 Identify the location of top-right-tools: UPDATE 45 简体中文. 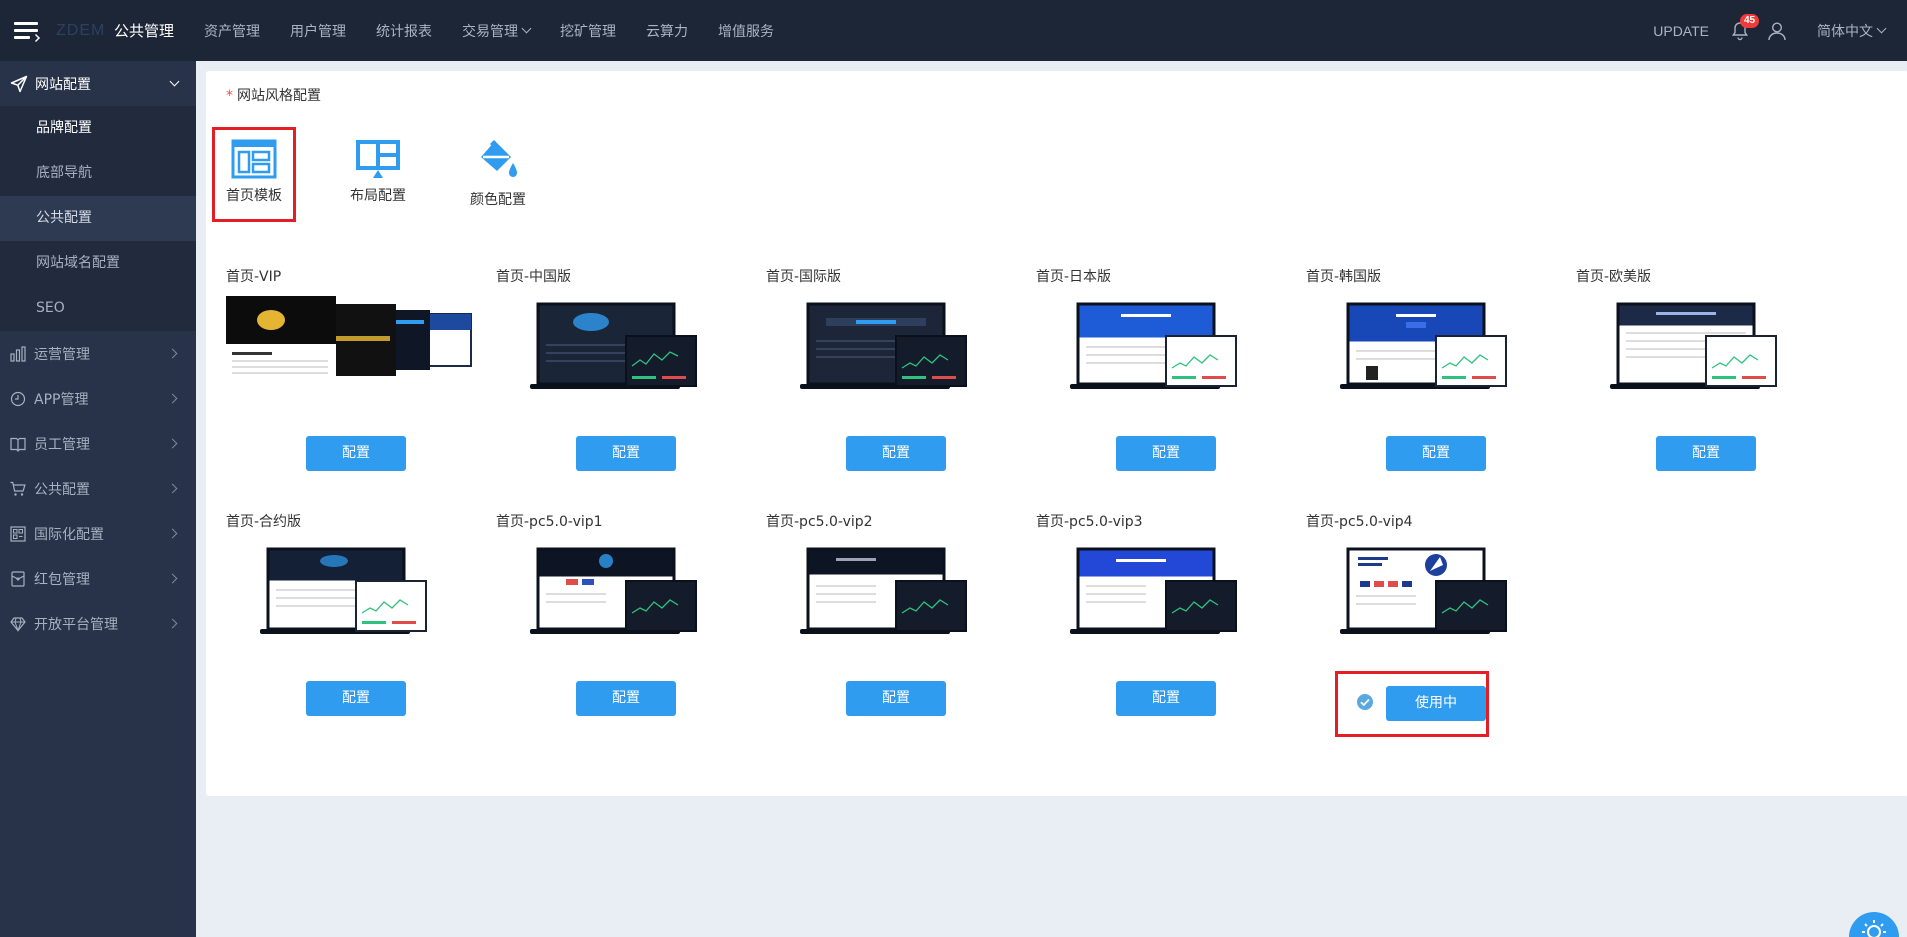
(1780, 30).